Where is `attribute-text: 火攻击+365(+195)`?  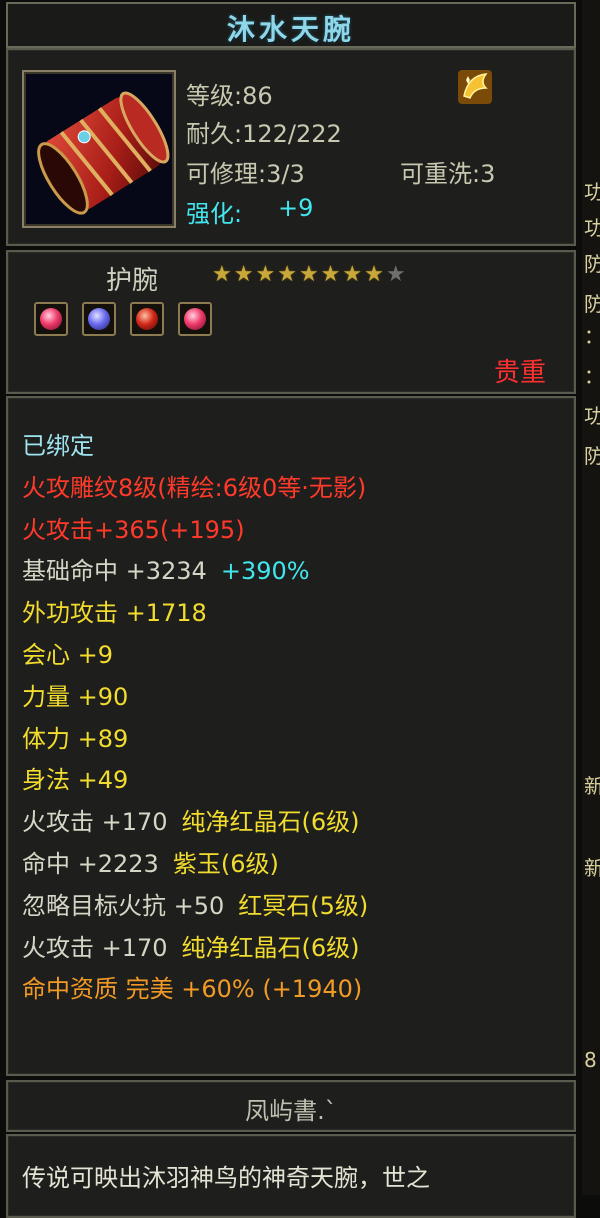
attribute-text: 火攻击+365(+195) is located at coordinates (133, 529).